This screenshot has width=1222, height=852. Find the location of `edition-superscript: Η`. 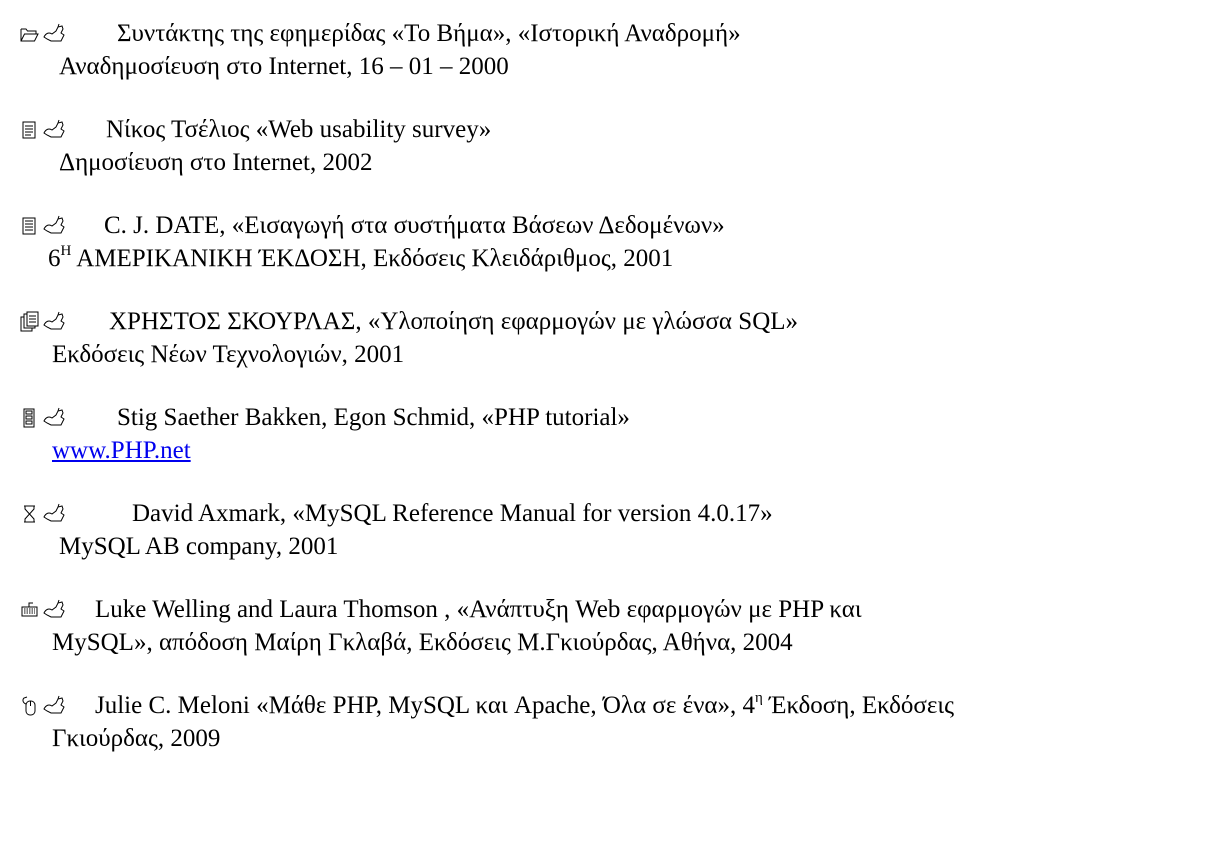

edition-superscript: Η is located at coordinates (66, 250).